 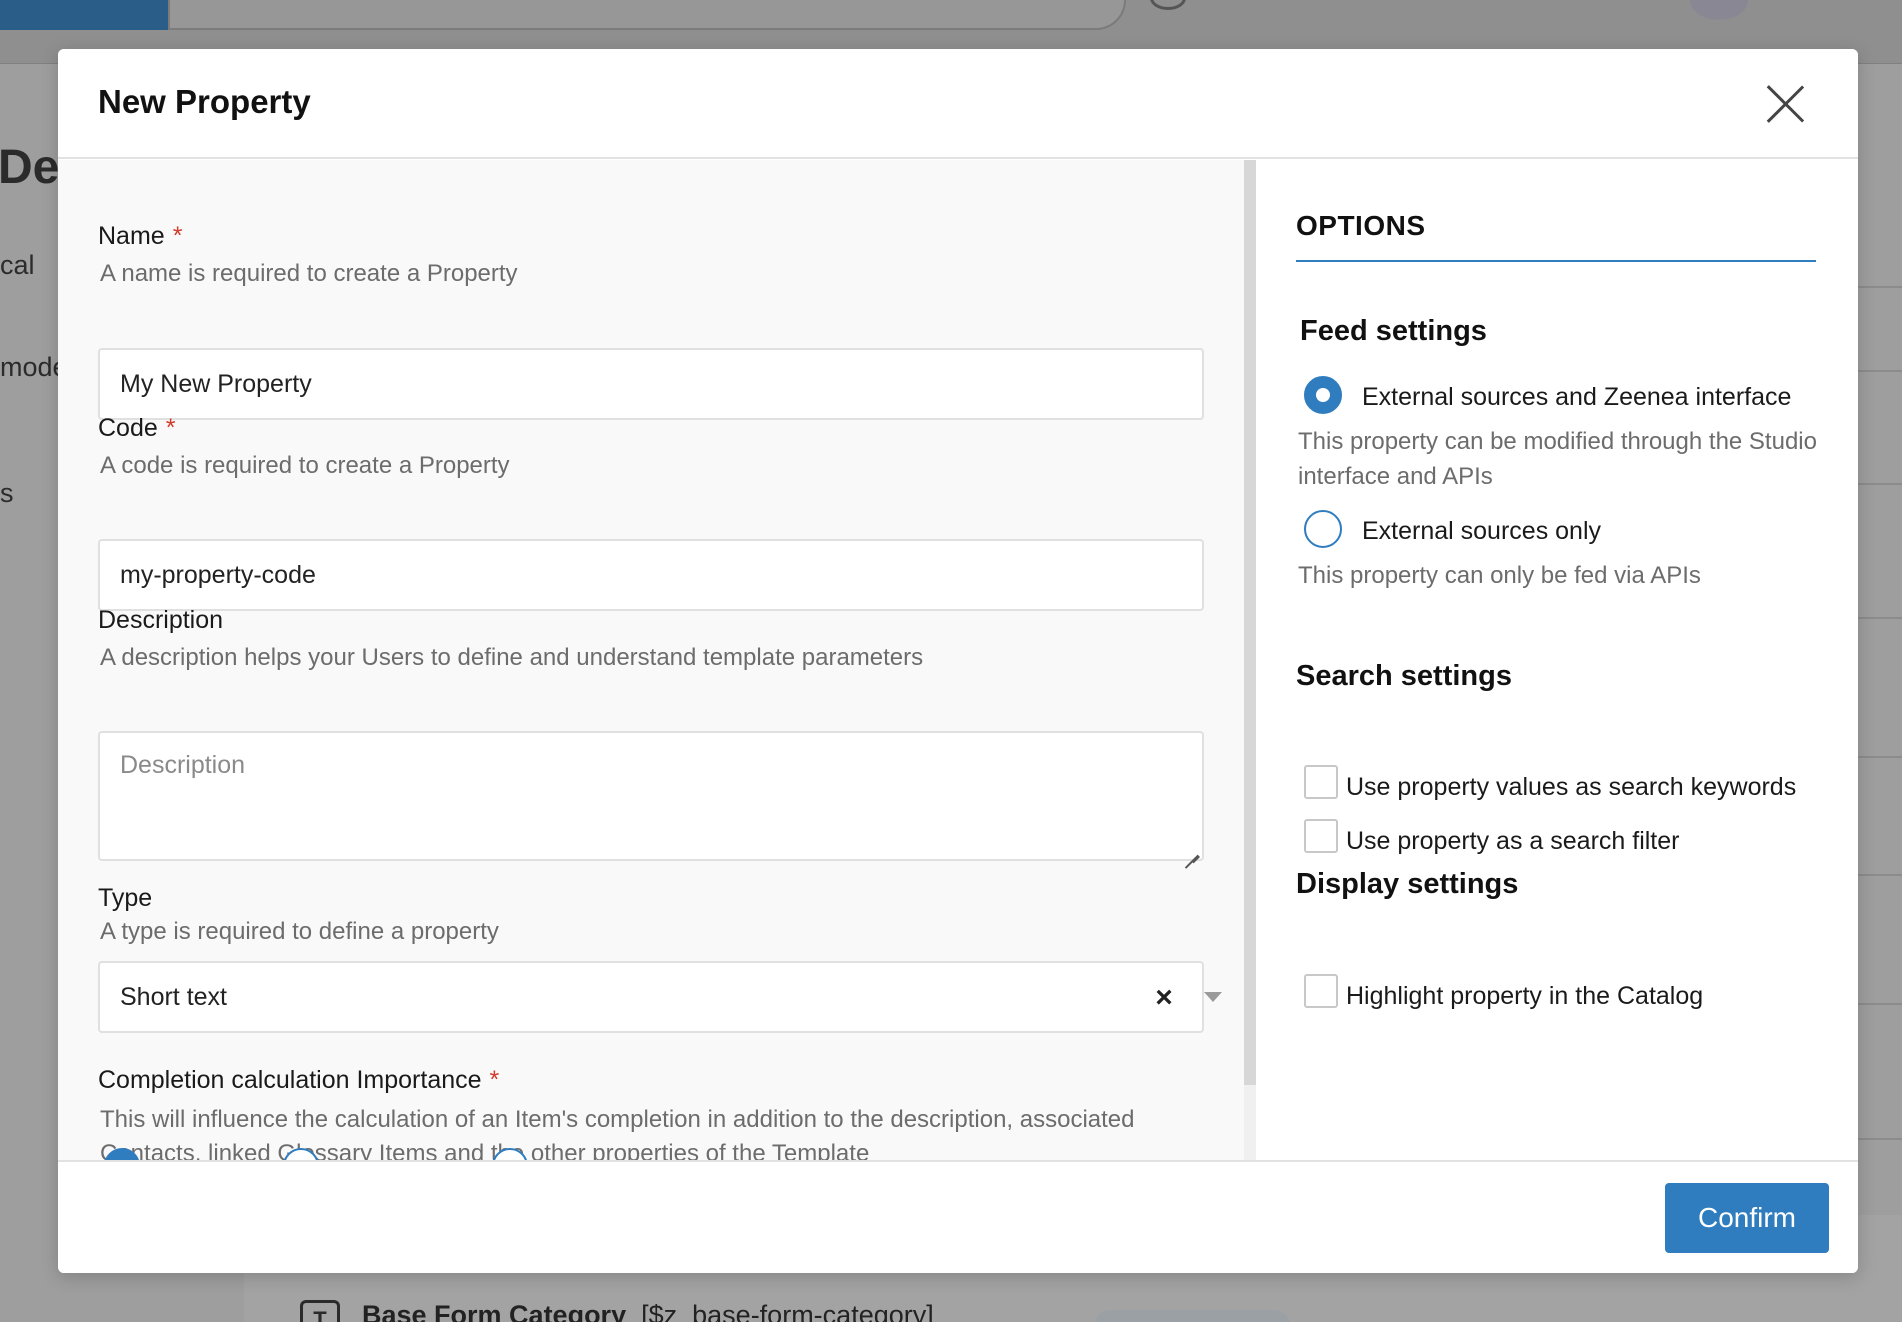 I want to click on feed-option-label: External sources and Zeenea interface, so click(x=1577, y=397).